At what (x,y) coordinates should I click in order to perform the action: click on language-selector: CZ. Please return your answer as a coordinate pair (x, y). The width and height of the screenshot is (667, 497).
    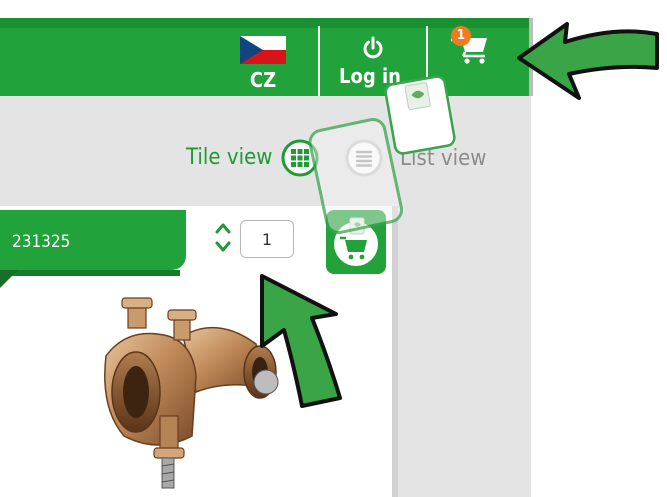
    Looking at the image, I should click on (267, 64).